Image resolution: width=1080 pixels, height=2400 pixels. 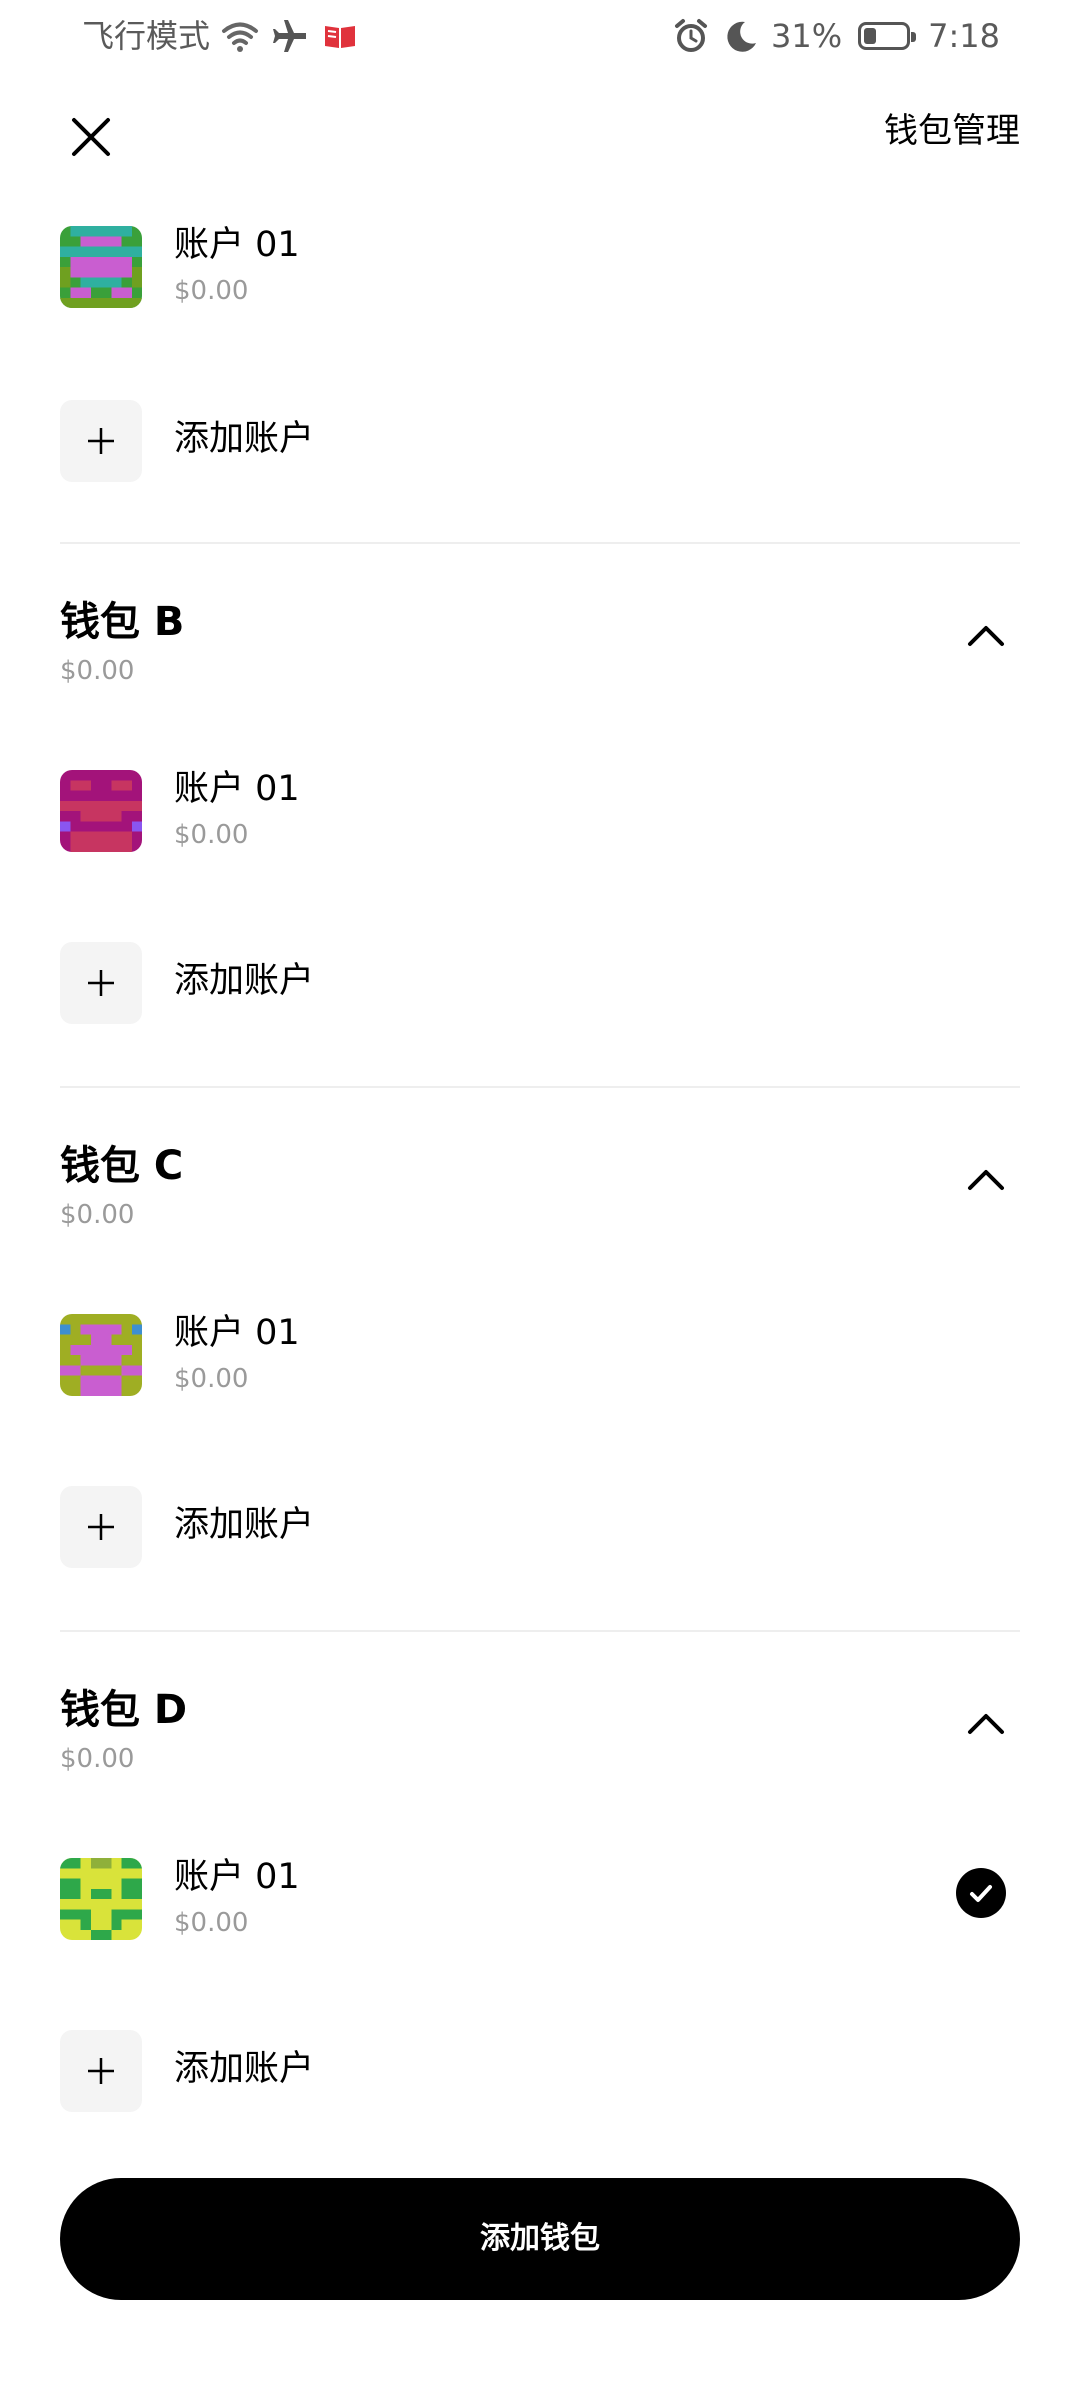 What do you see at coordinates (122, 1166) in the screenshot?
I see `wallet-name: 钱包 C` at bounding box center [122, 1166].